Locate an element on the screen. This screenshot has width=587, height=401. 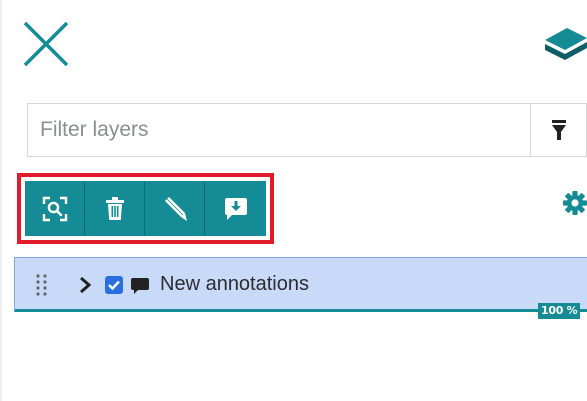
layer-toolbar is located at coordinates (145, 208).